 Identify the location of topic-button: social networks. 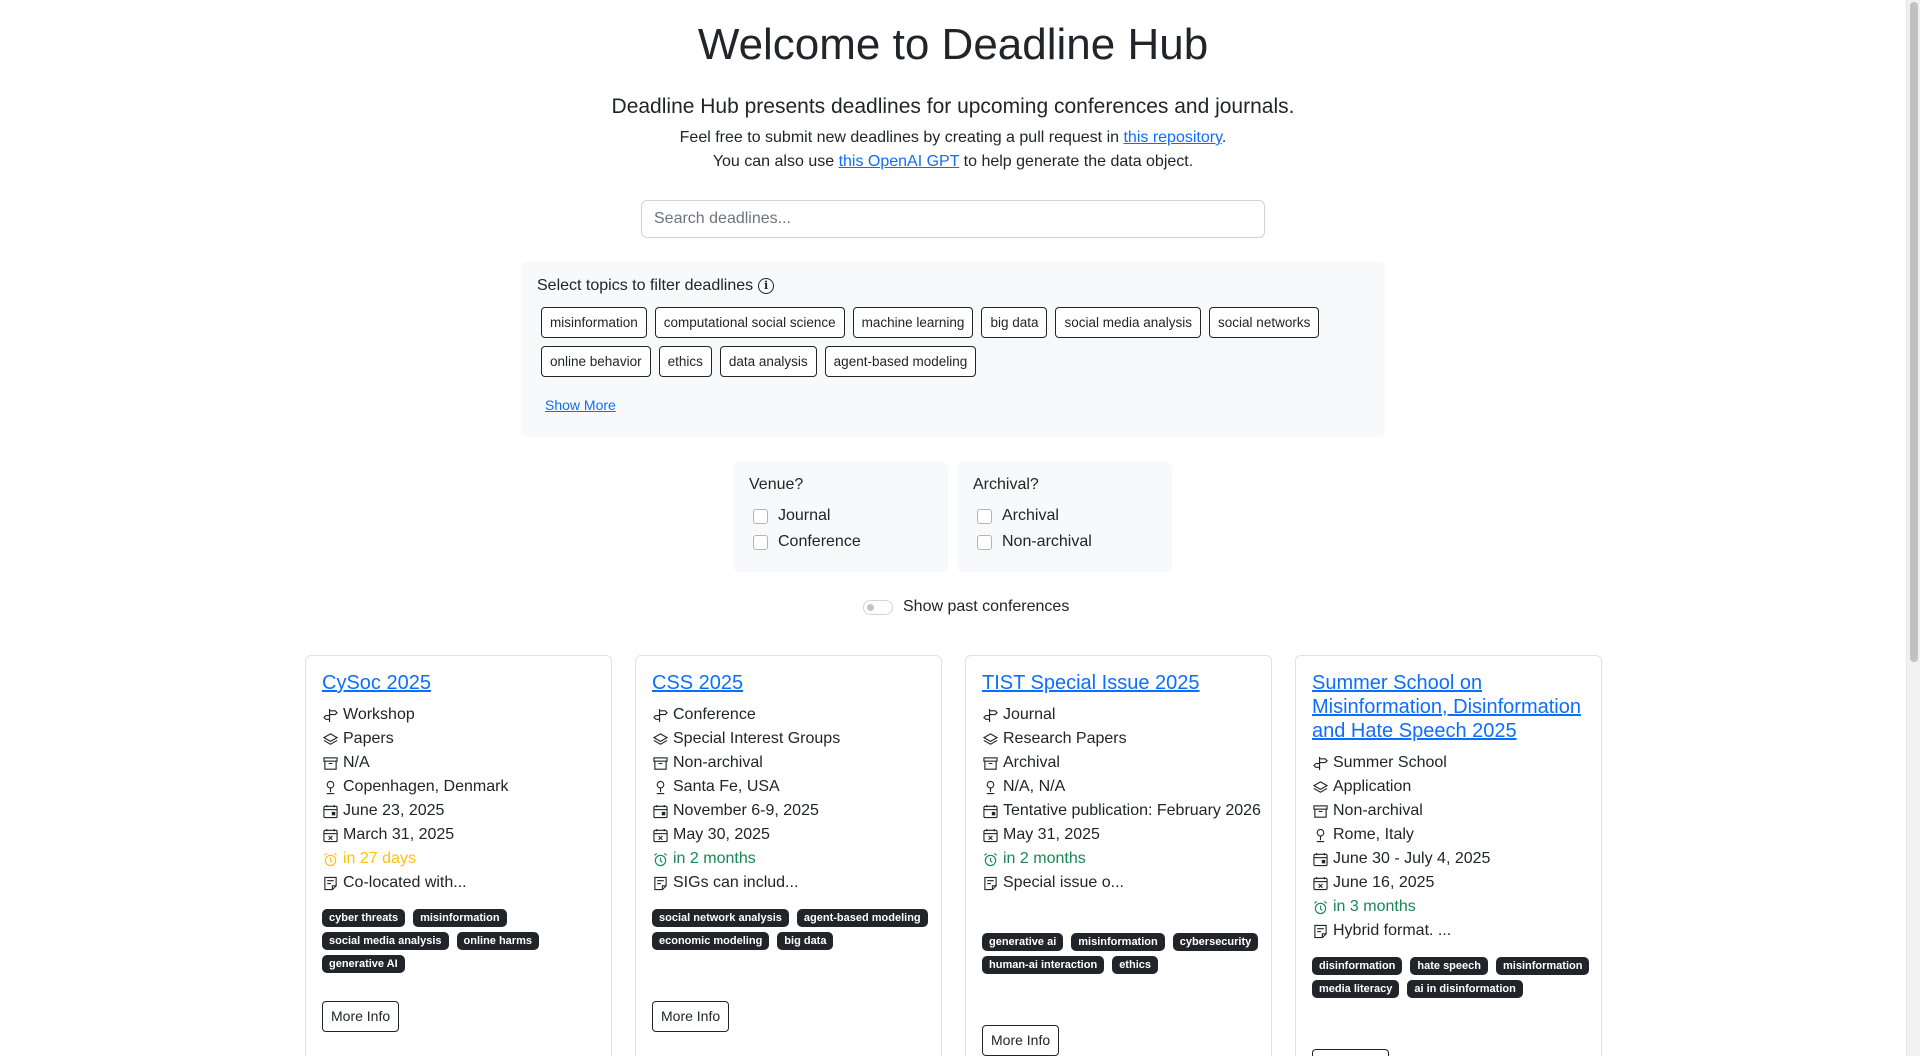
(1264, 322).